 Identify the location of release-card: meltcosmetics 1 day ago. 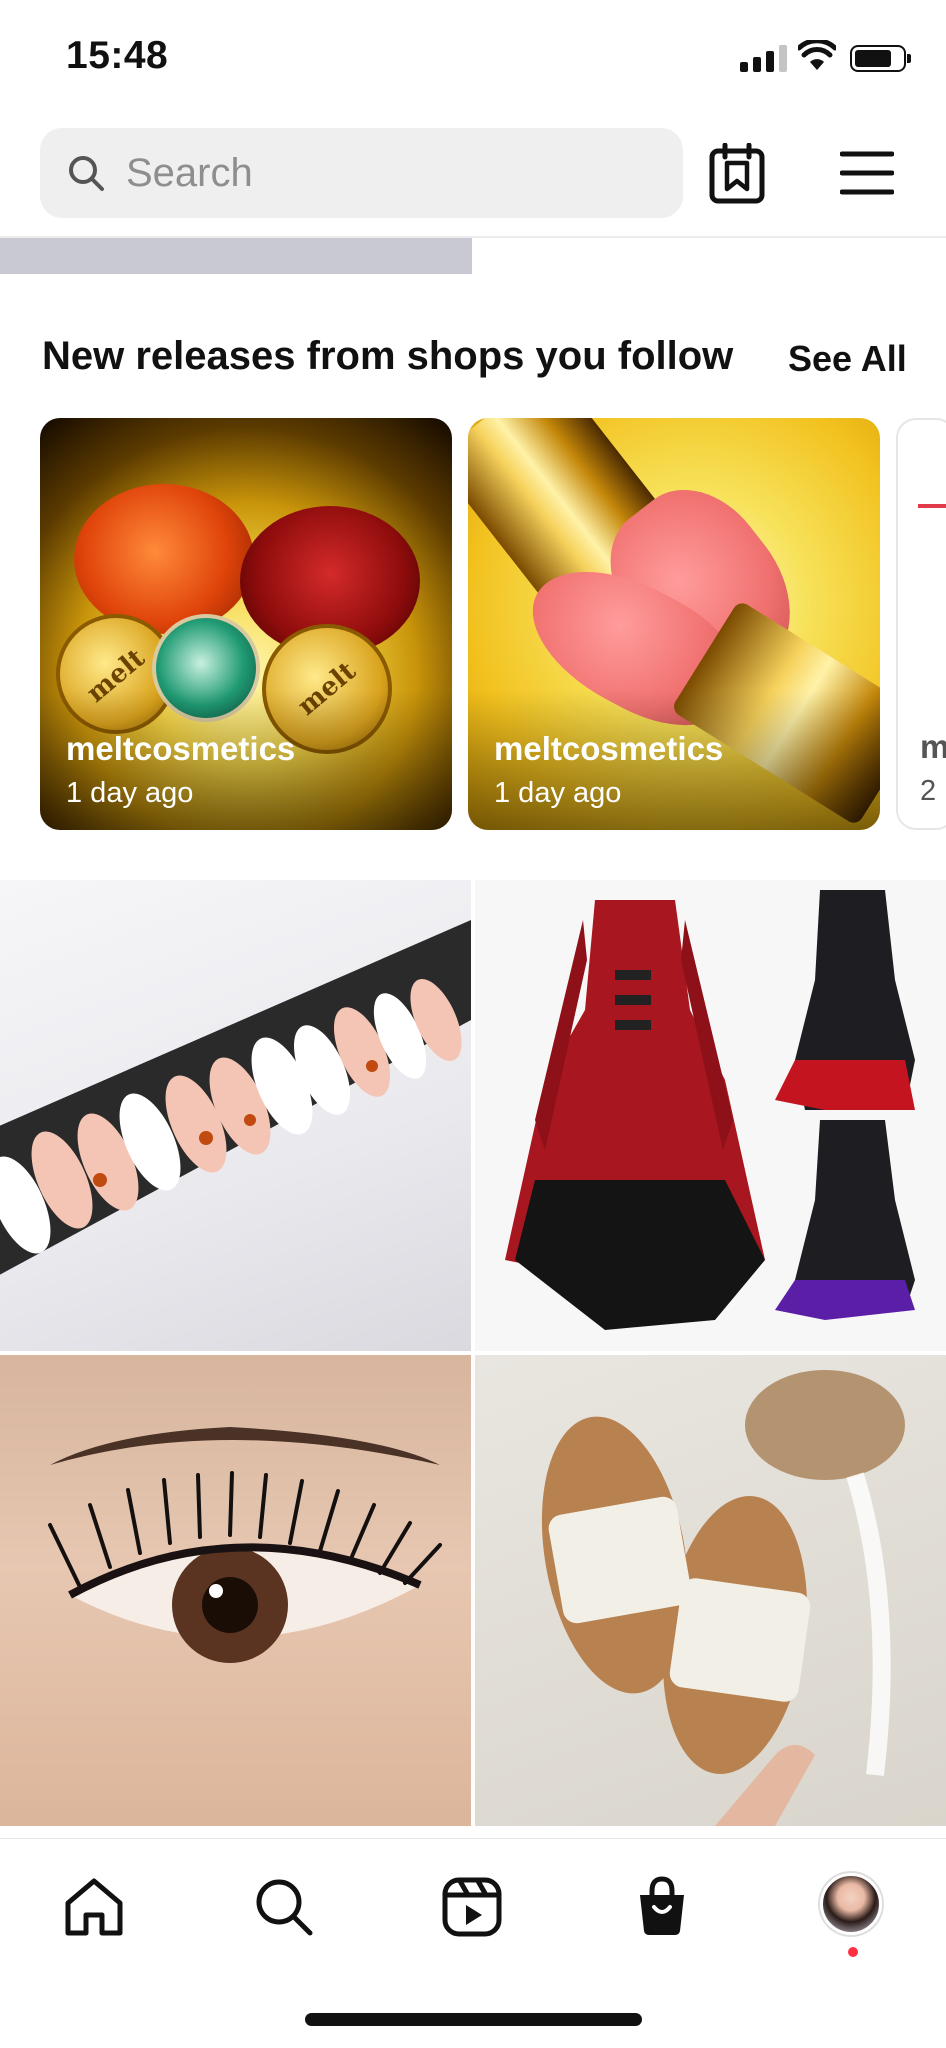
(674, 624).